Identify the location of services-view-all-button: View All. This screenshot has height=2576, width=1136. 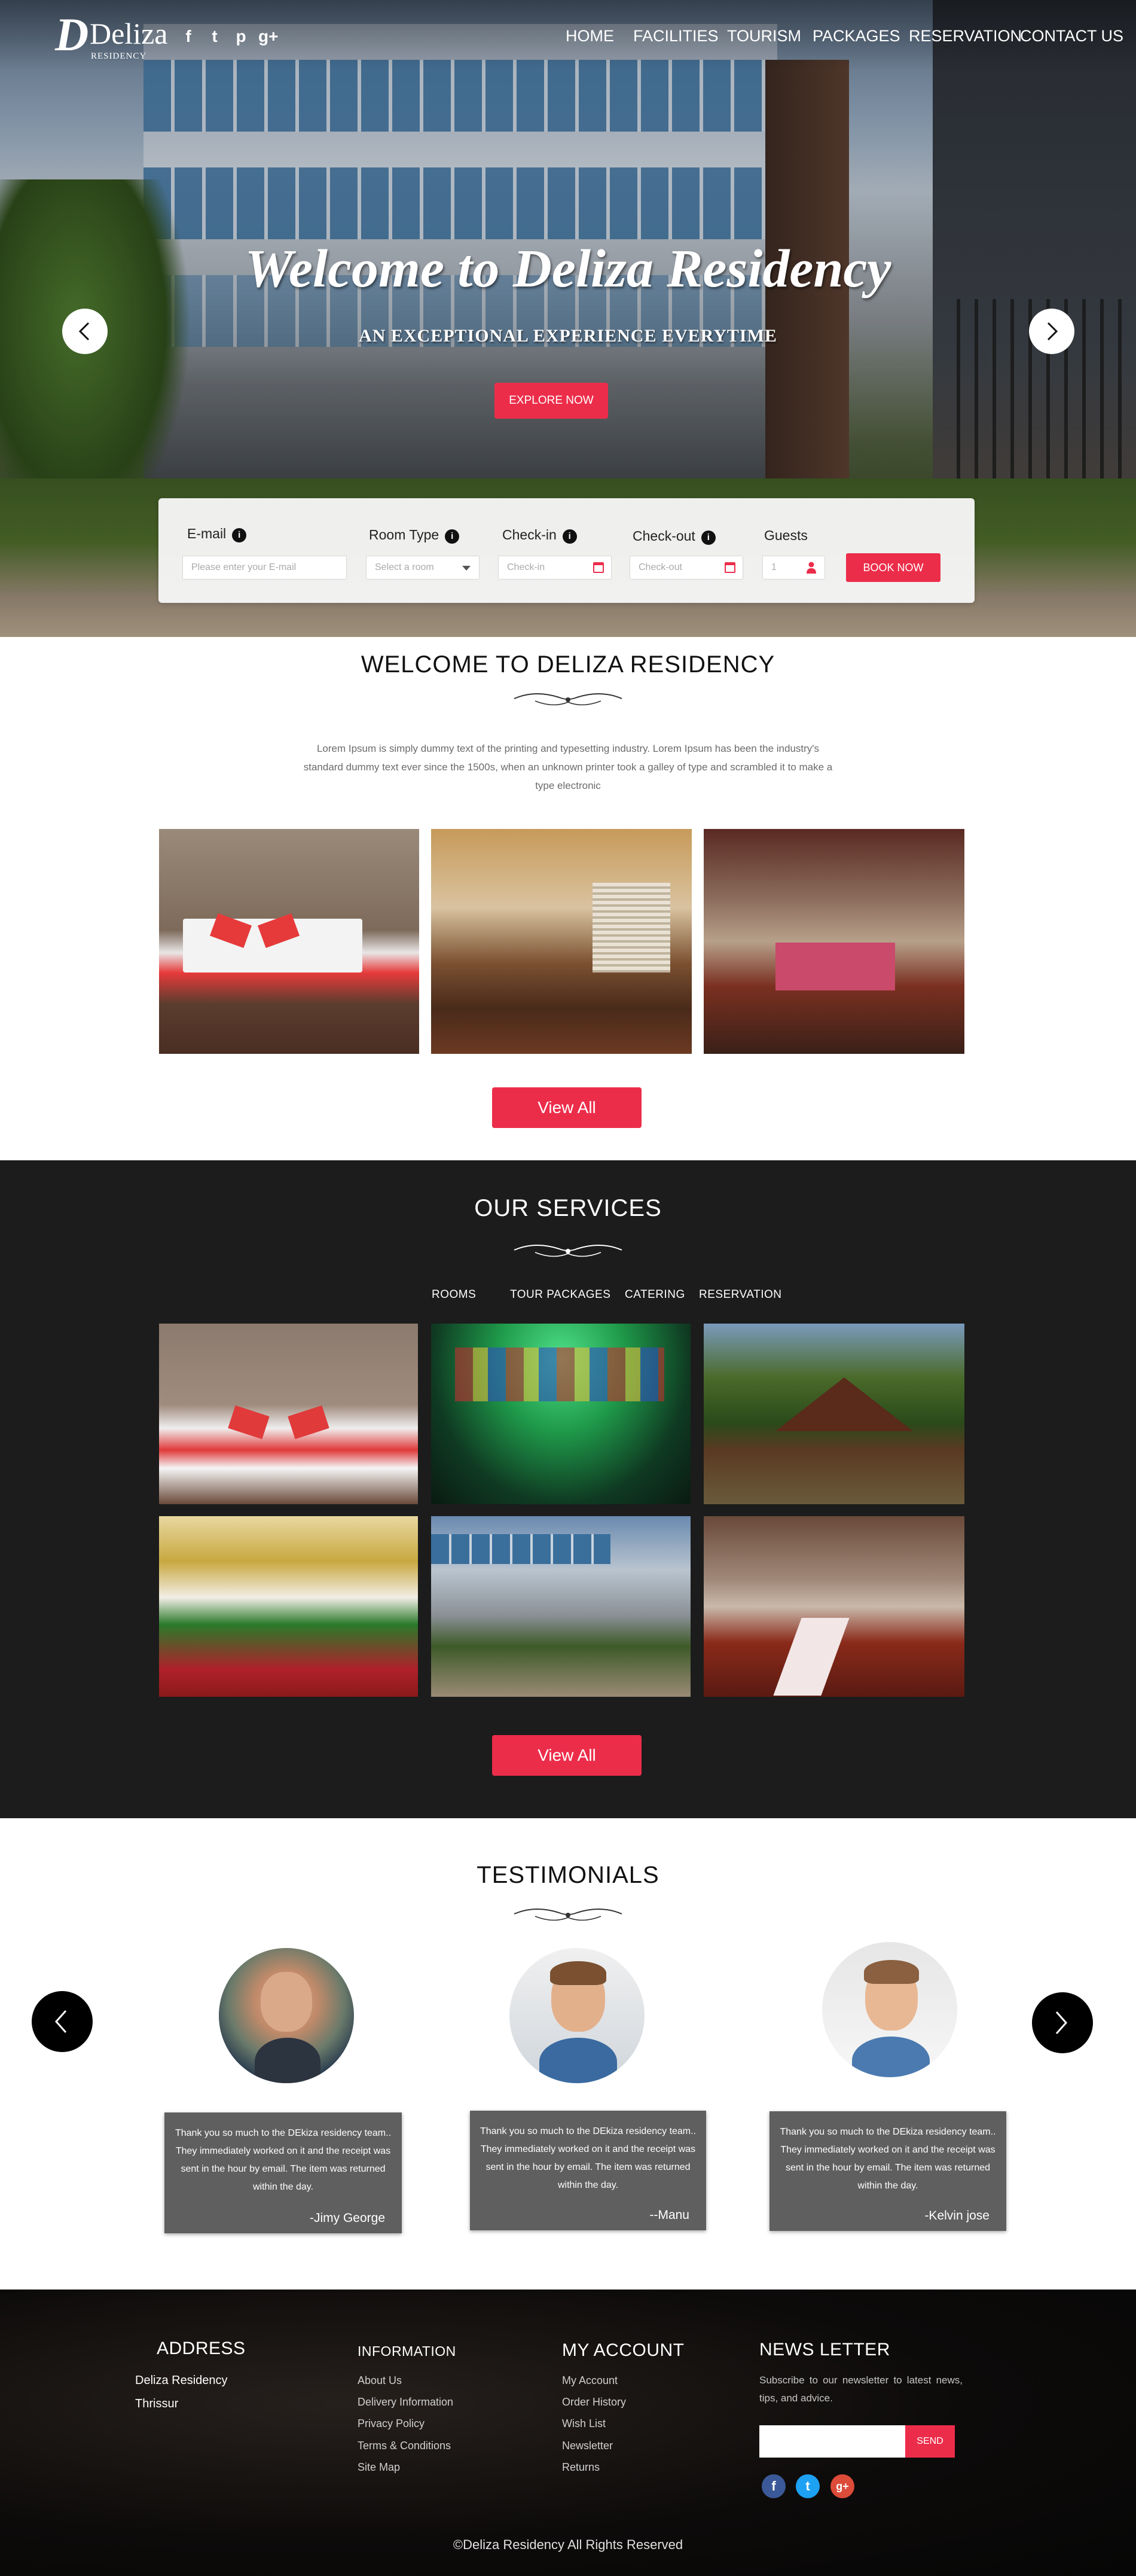
(567, 1756).